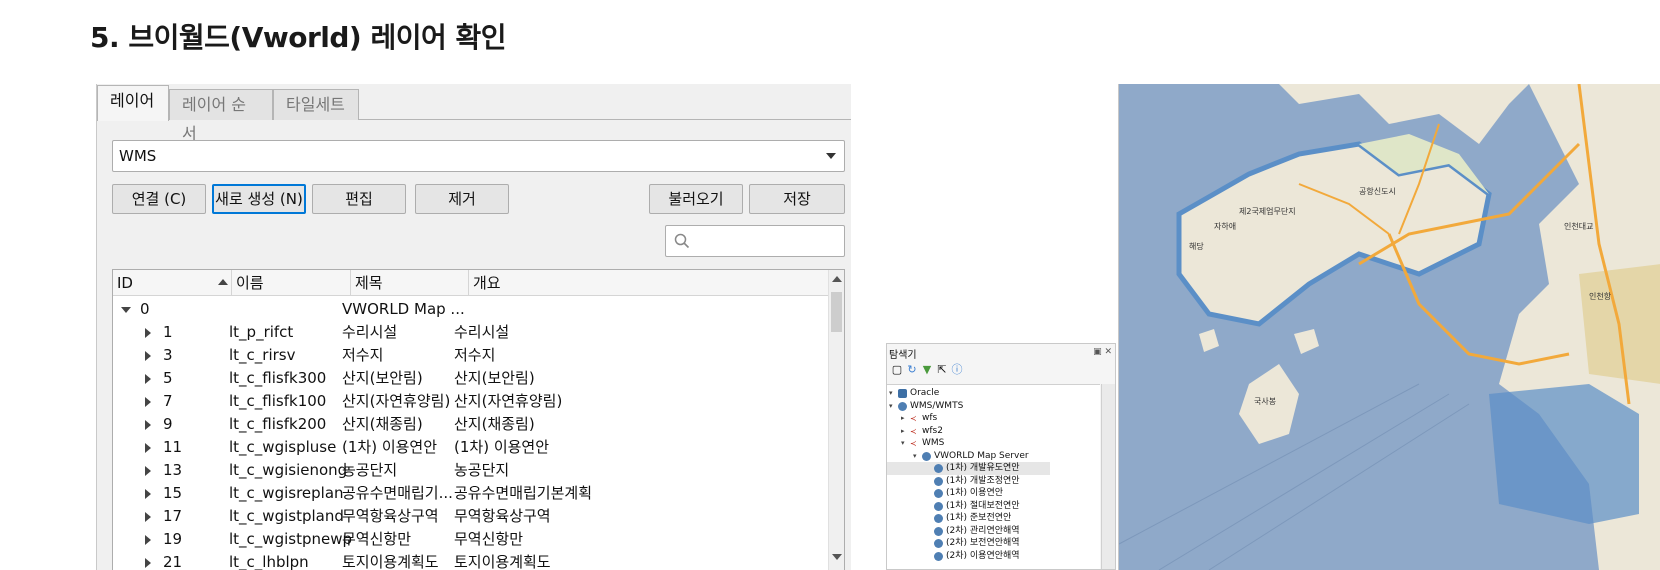 The height and width of the screenshot is (570, 1660). What do you see at coordinates (126, 310) in the screenshot?
I see `collapse-arrow-icon` at bounding box center [126, 310].